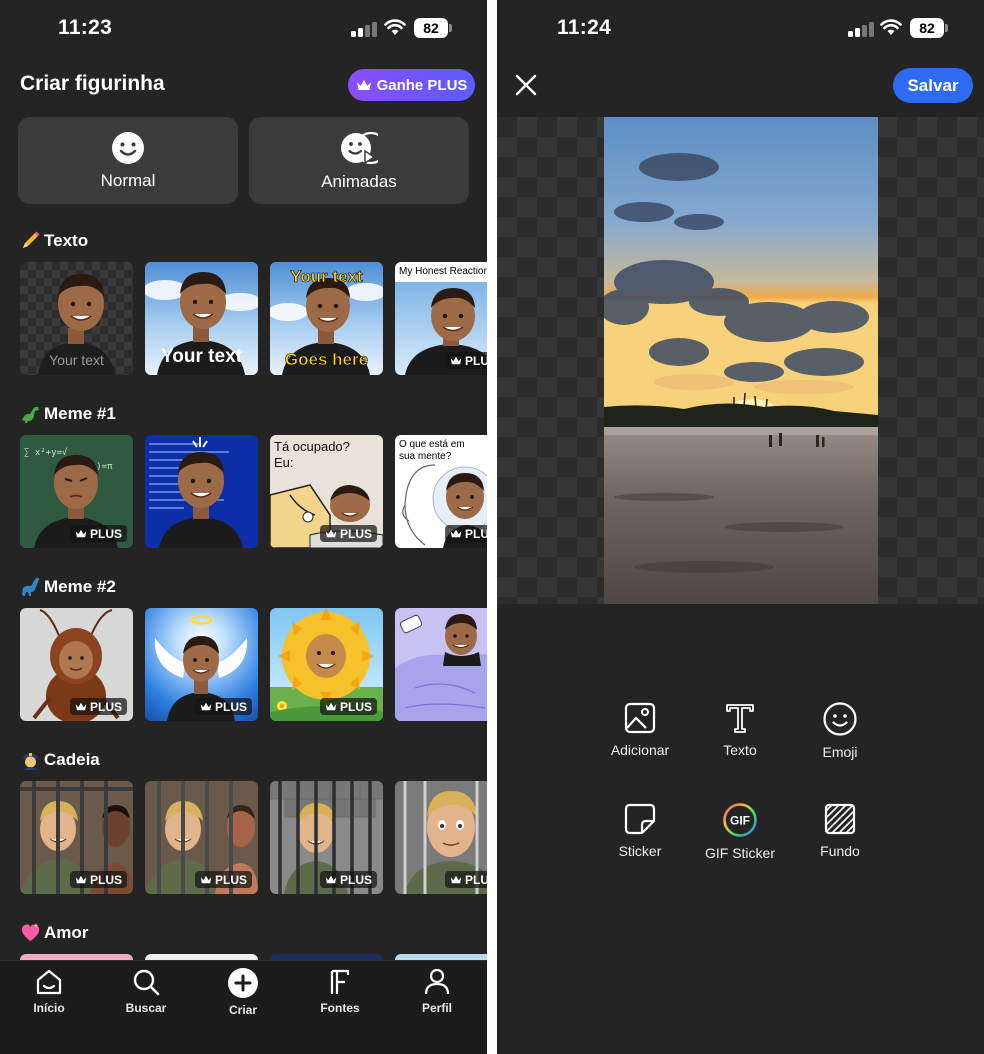 Image resolution: width=984 pixels, height=1054 pixels. I want to click on tool-gif-sticker: GIF GIF Sticker, so click(740, 832).